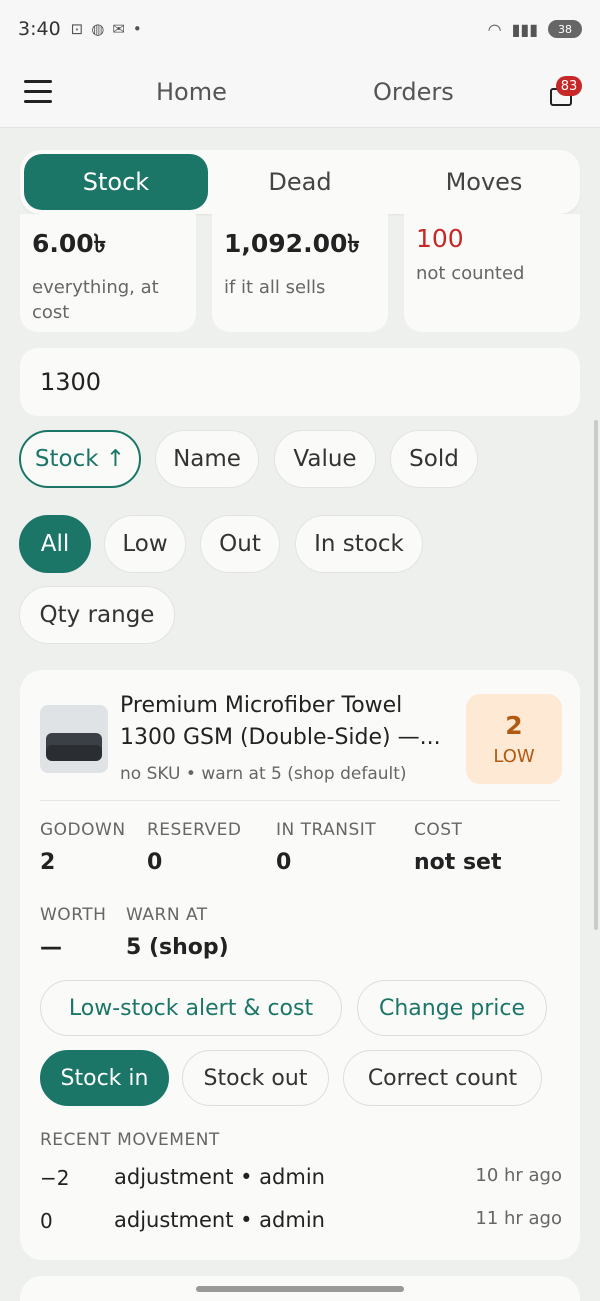  I want to click on qty-range-chip: Qty range, so click(97, 615).